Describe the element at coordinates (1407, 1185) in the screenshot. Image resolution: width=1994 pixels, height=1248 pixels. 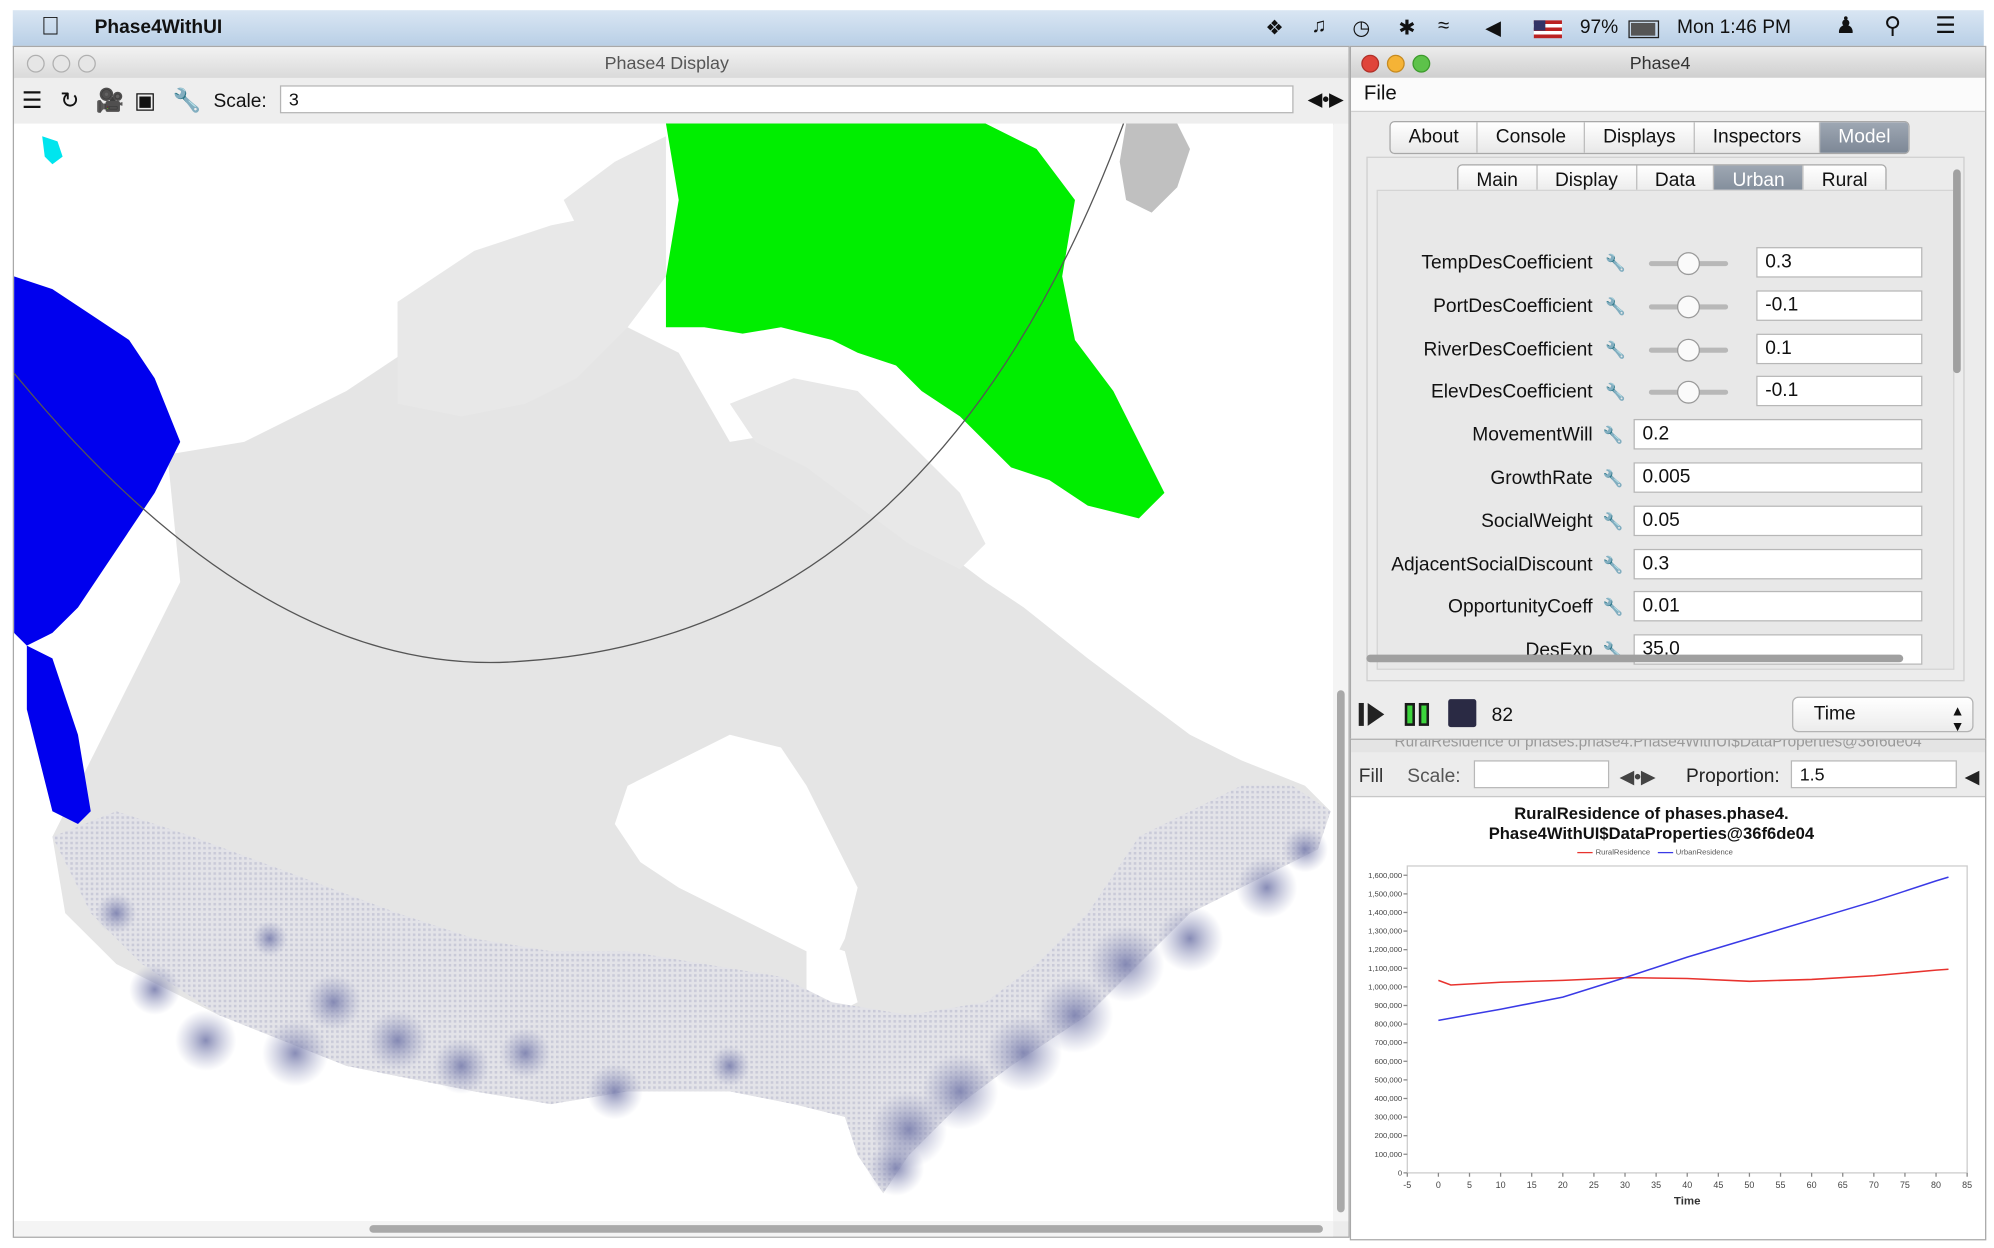
I see `x-tick-label: -5` at that location.